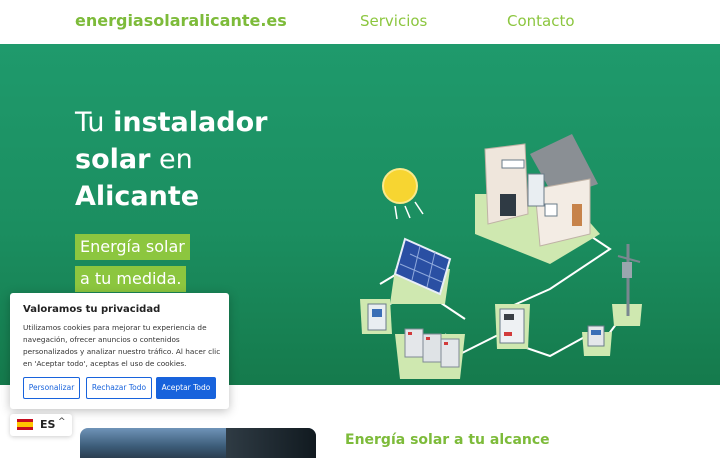 The image size is (720, 458). Describe the element at coordinates (271, 443) in the screenshot. I see `photo-shadow-area` at that location.